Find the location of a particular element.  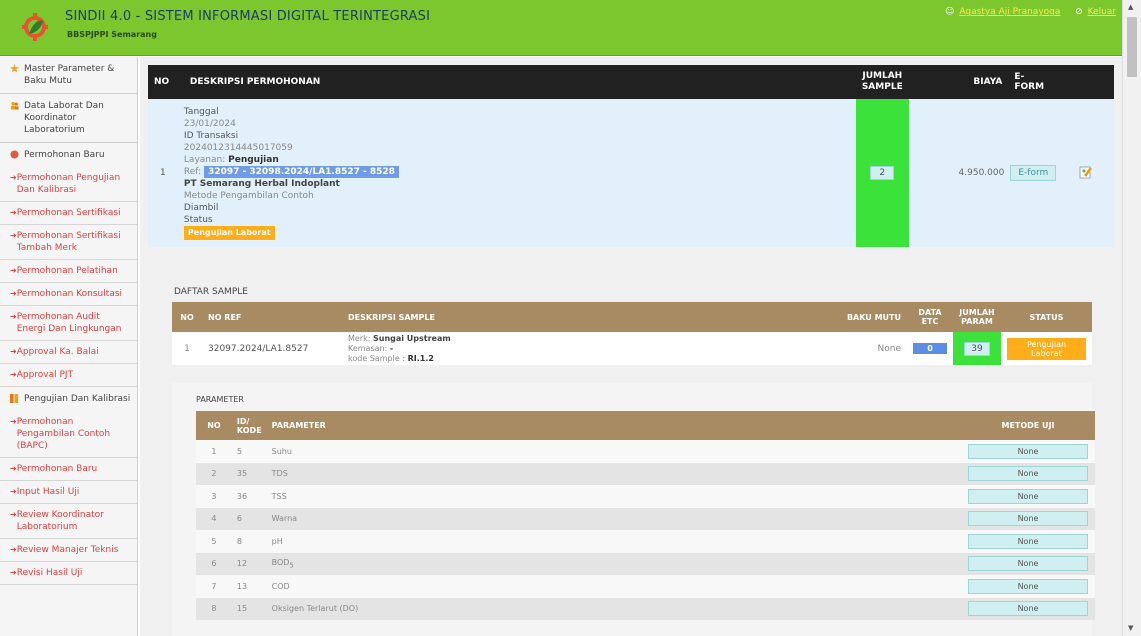

status-label: Status is located at coordinates (198, 220).